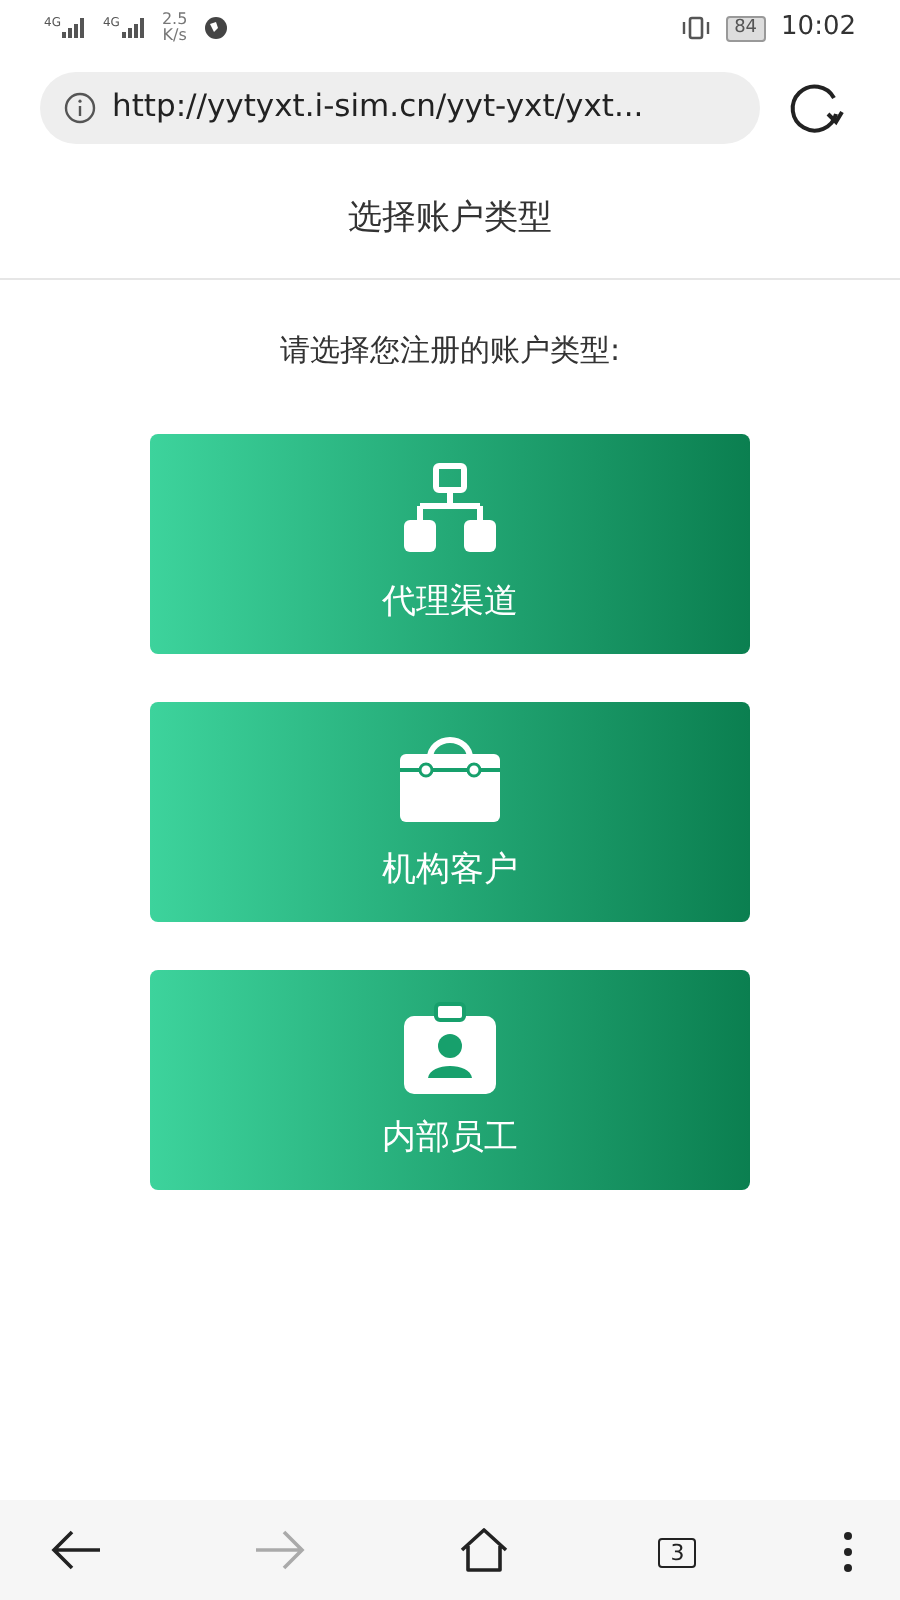 The image size is (900, 1600). I want to click on speed-unit: K/s, so click(174, 36).